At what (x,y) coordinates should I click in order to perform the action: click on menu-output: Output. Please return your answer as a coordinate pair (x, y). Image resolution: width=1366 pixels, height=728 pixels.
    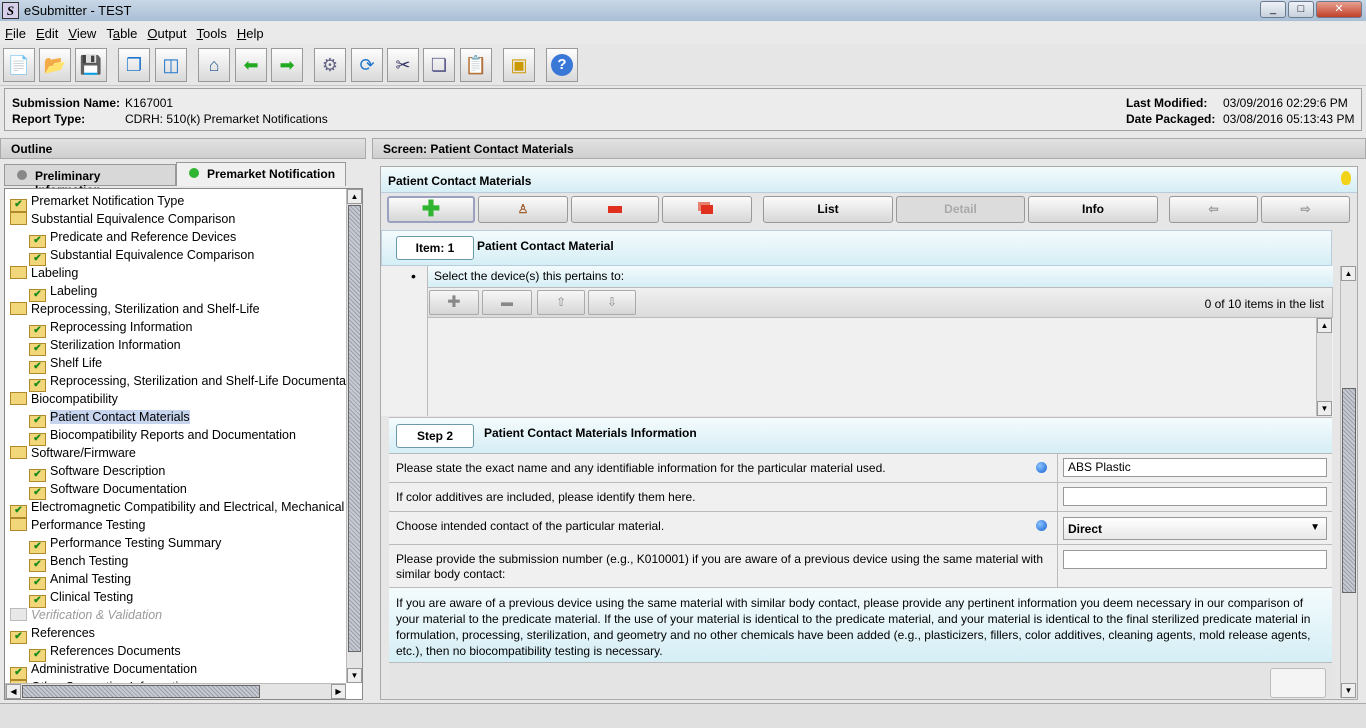
    Looking at the image, I should click on (166, 31).